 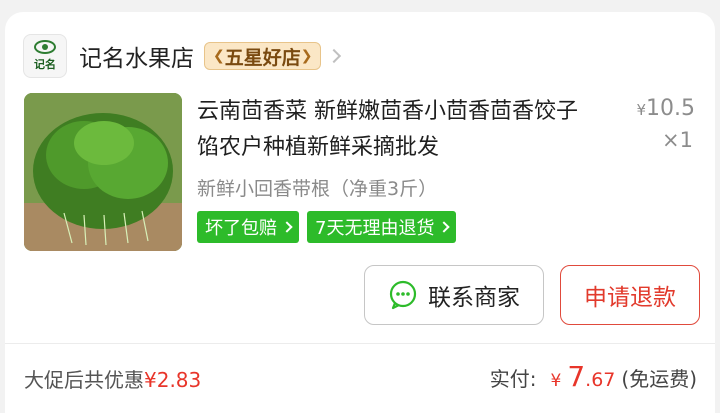 I want to click on shop-name: 记名水果店, so click(x=136, y=56).